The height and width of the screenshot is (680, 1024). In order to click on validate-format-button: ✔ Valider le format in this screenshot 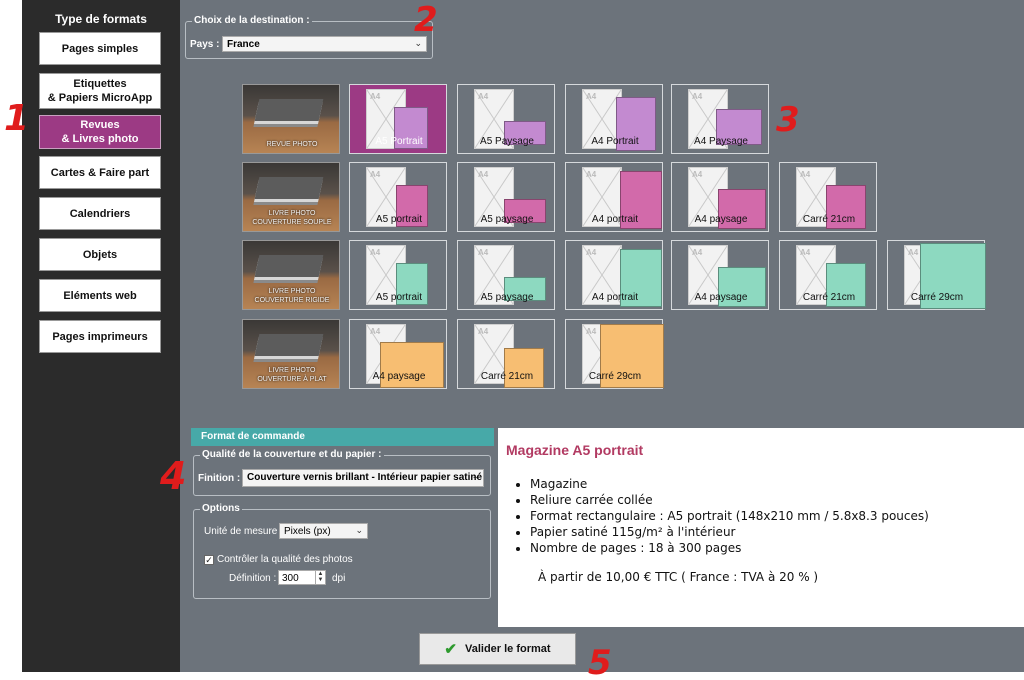, I will do `click(497, 649)`.